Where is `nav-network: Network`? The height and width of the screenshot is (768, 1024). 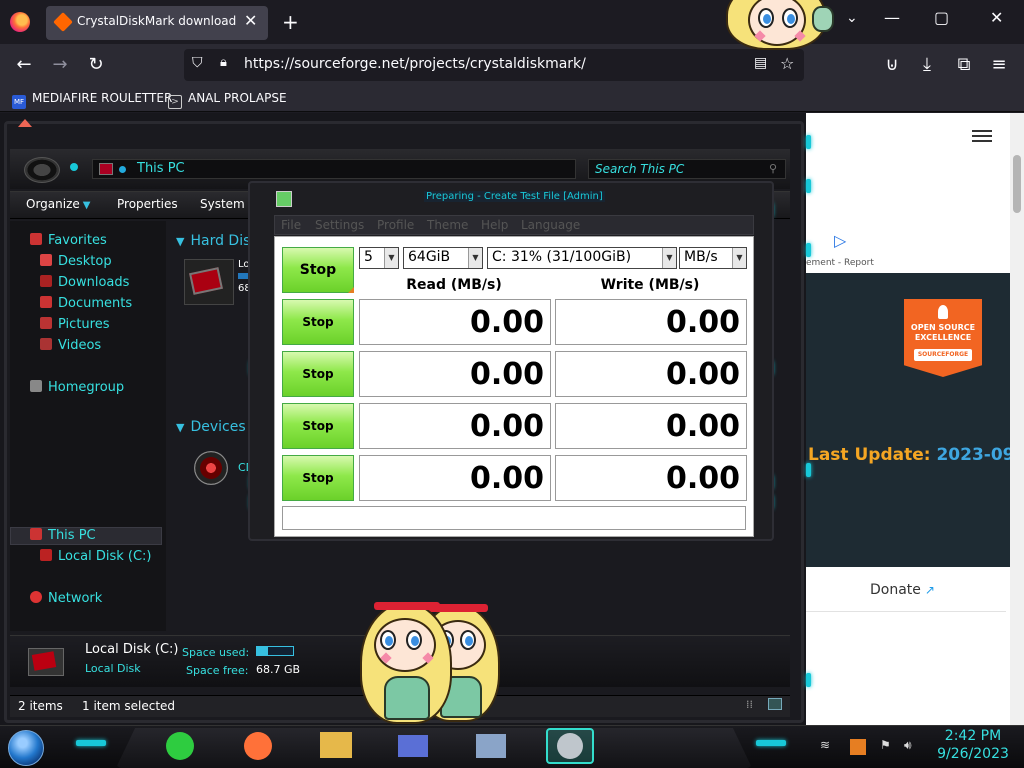 nav-network: Network is located at coordinates (66, 598).